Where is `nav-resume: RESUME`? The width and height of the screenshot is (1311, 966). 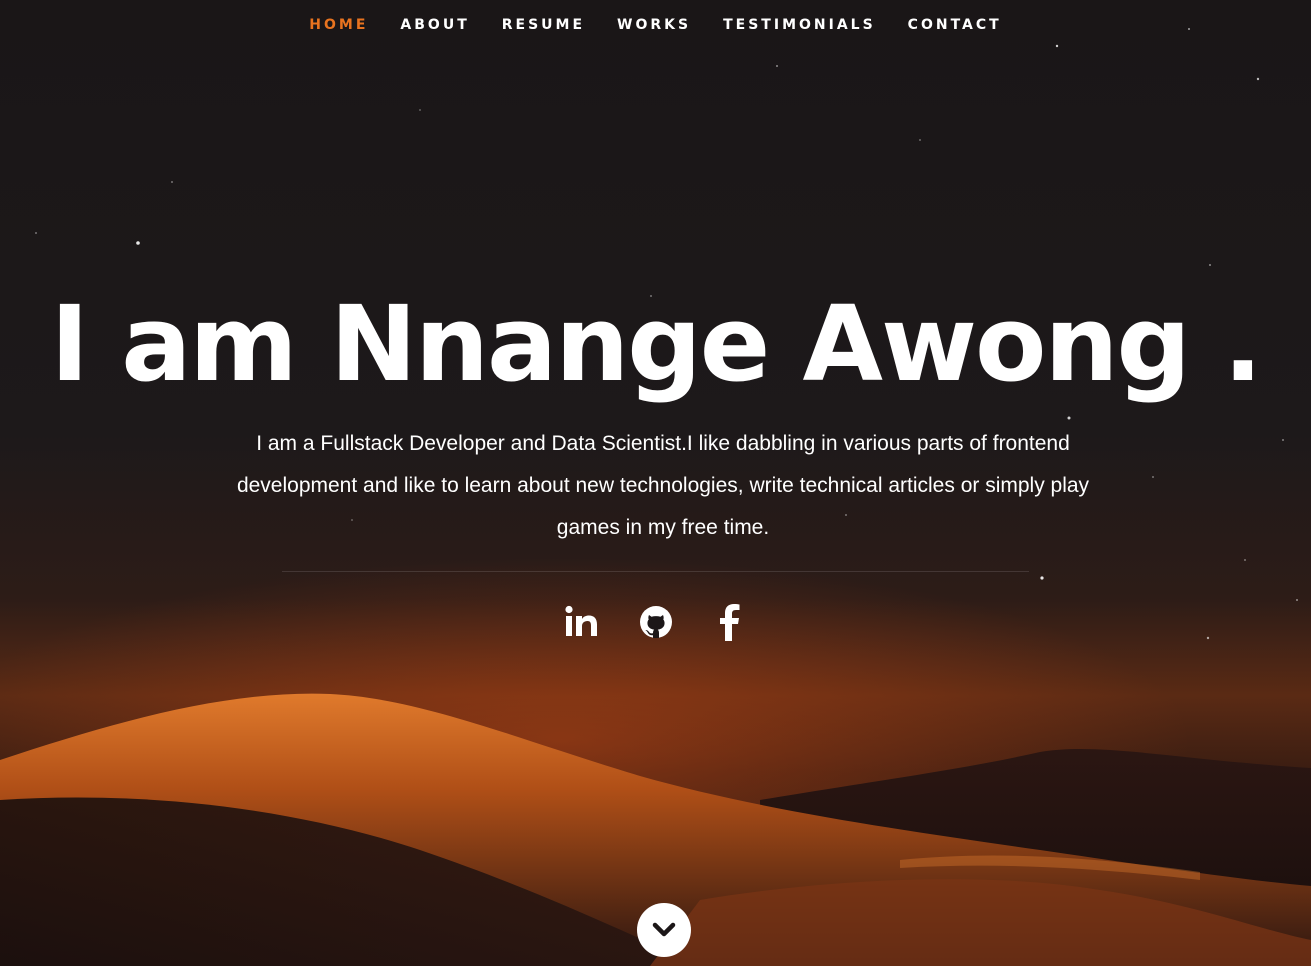 nav-resume: RESUME is located at coordinates (543, 25).